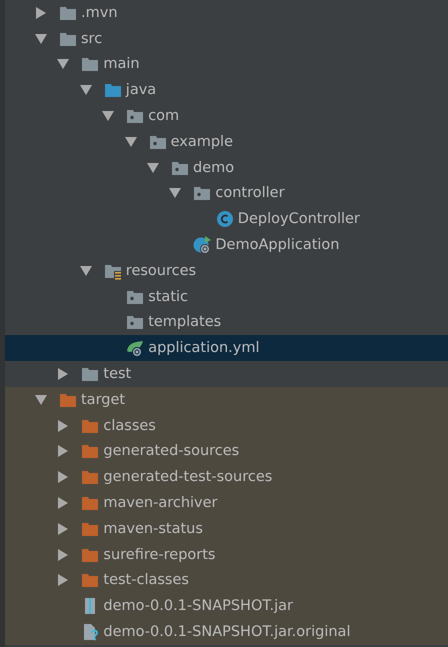  What do you see at coordinates (226, 65) in the screenshot?
I see `tree-row-background: main` at bounding box center [226, 65].